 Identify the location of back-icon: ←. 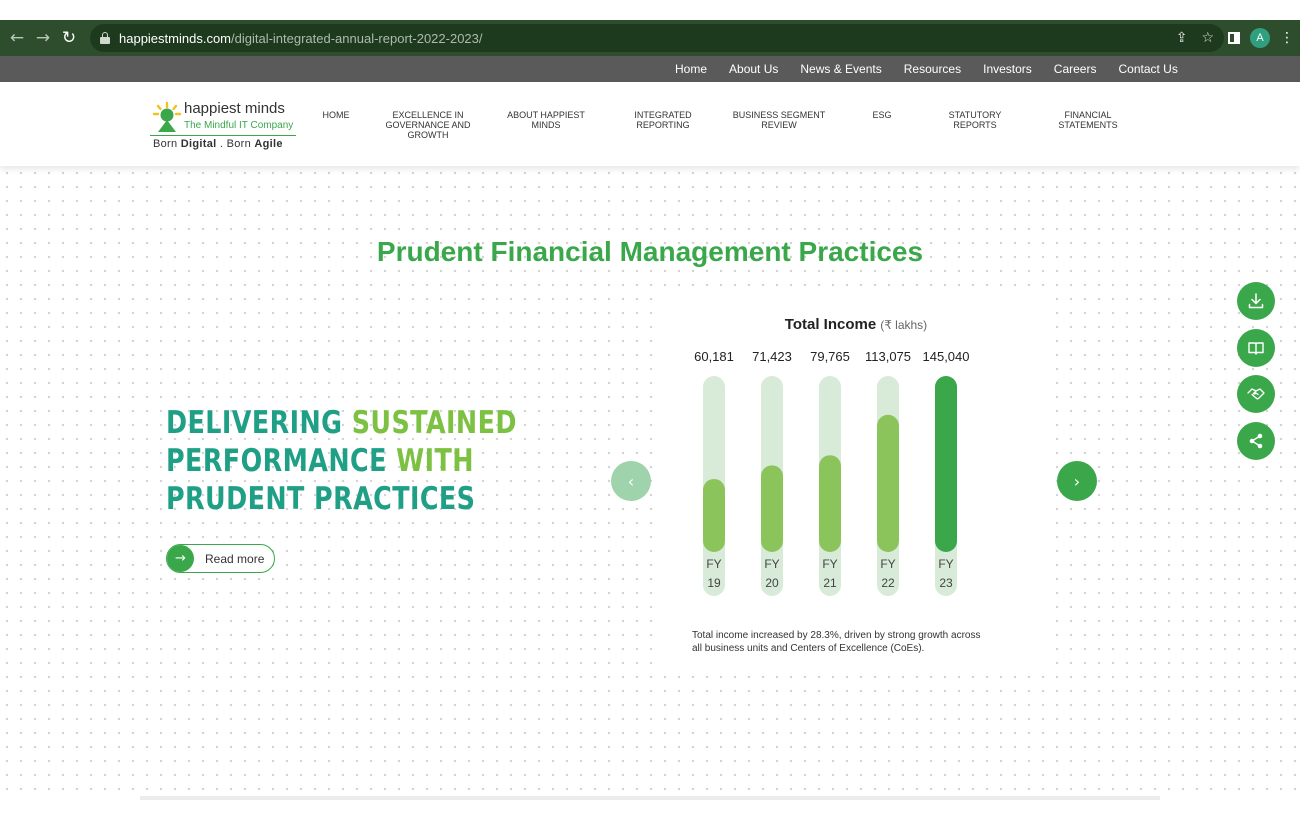
(17, 38).